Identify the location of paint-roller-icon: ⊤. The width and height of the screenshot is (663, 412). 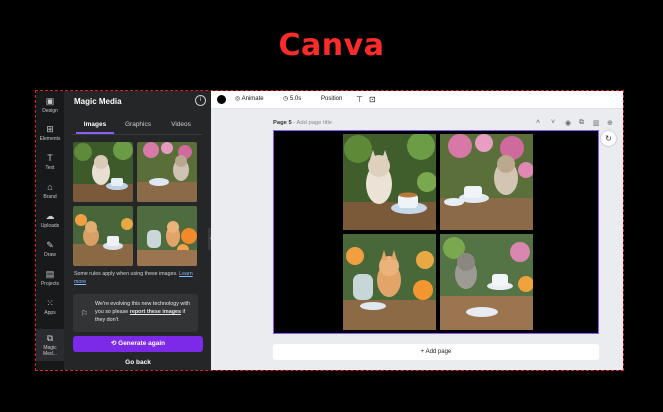
(359, 99).